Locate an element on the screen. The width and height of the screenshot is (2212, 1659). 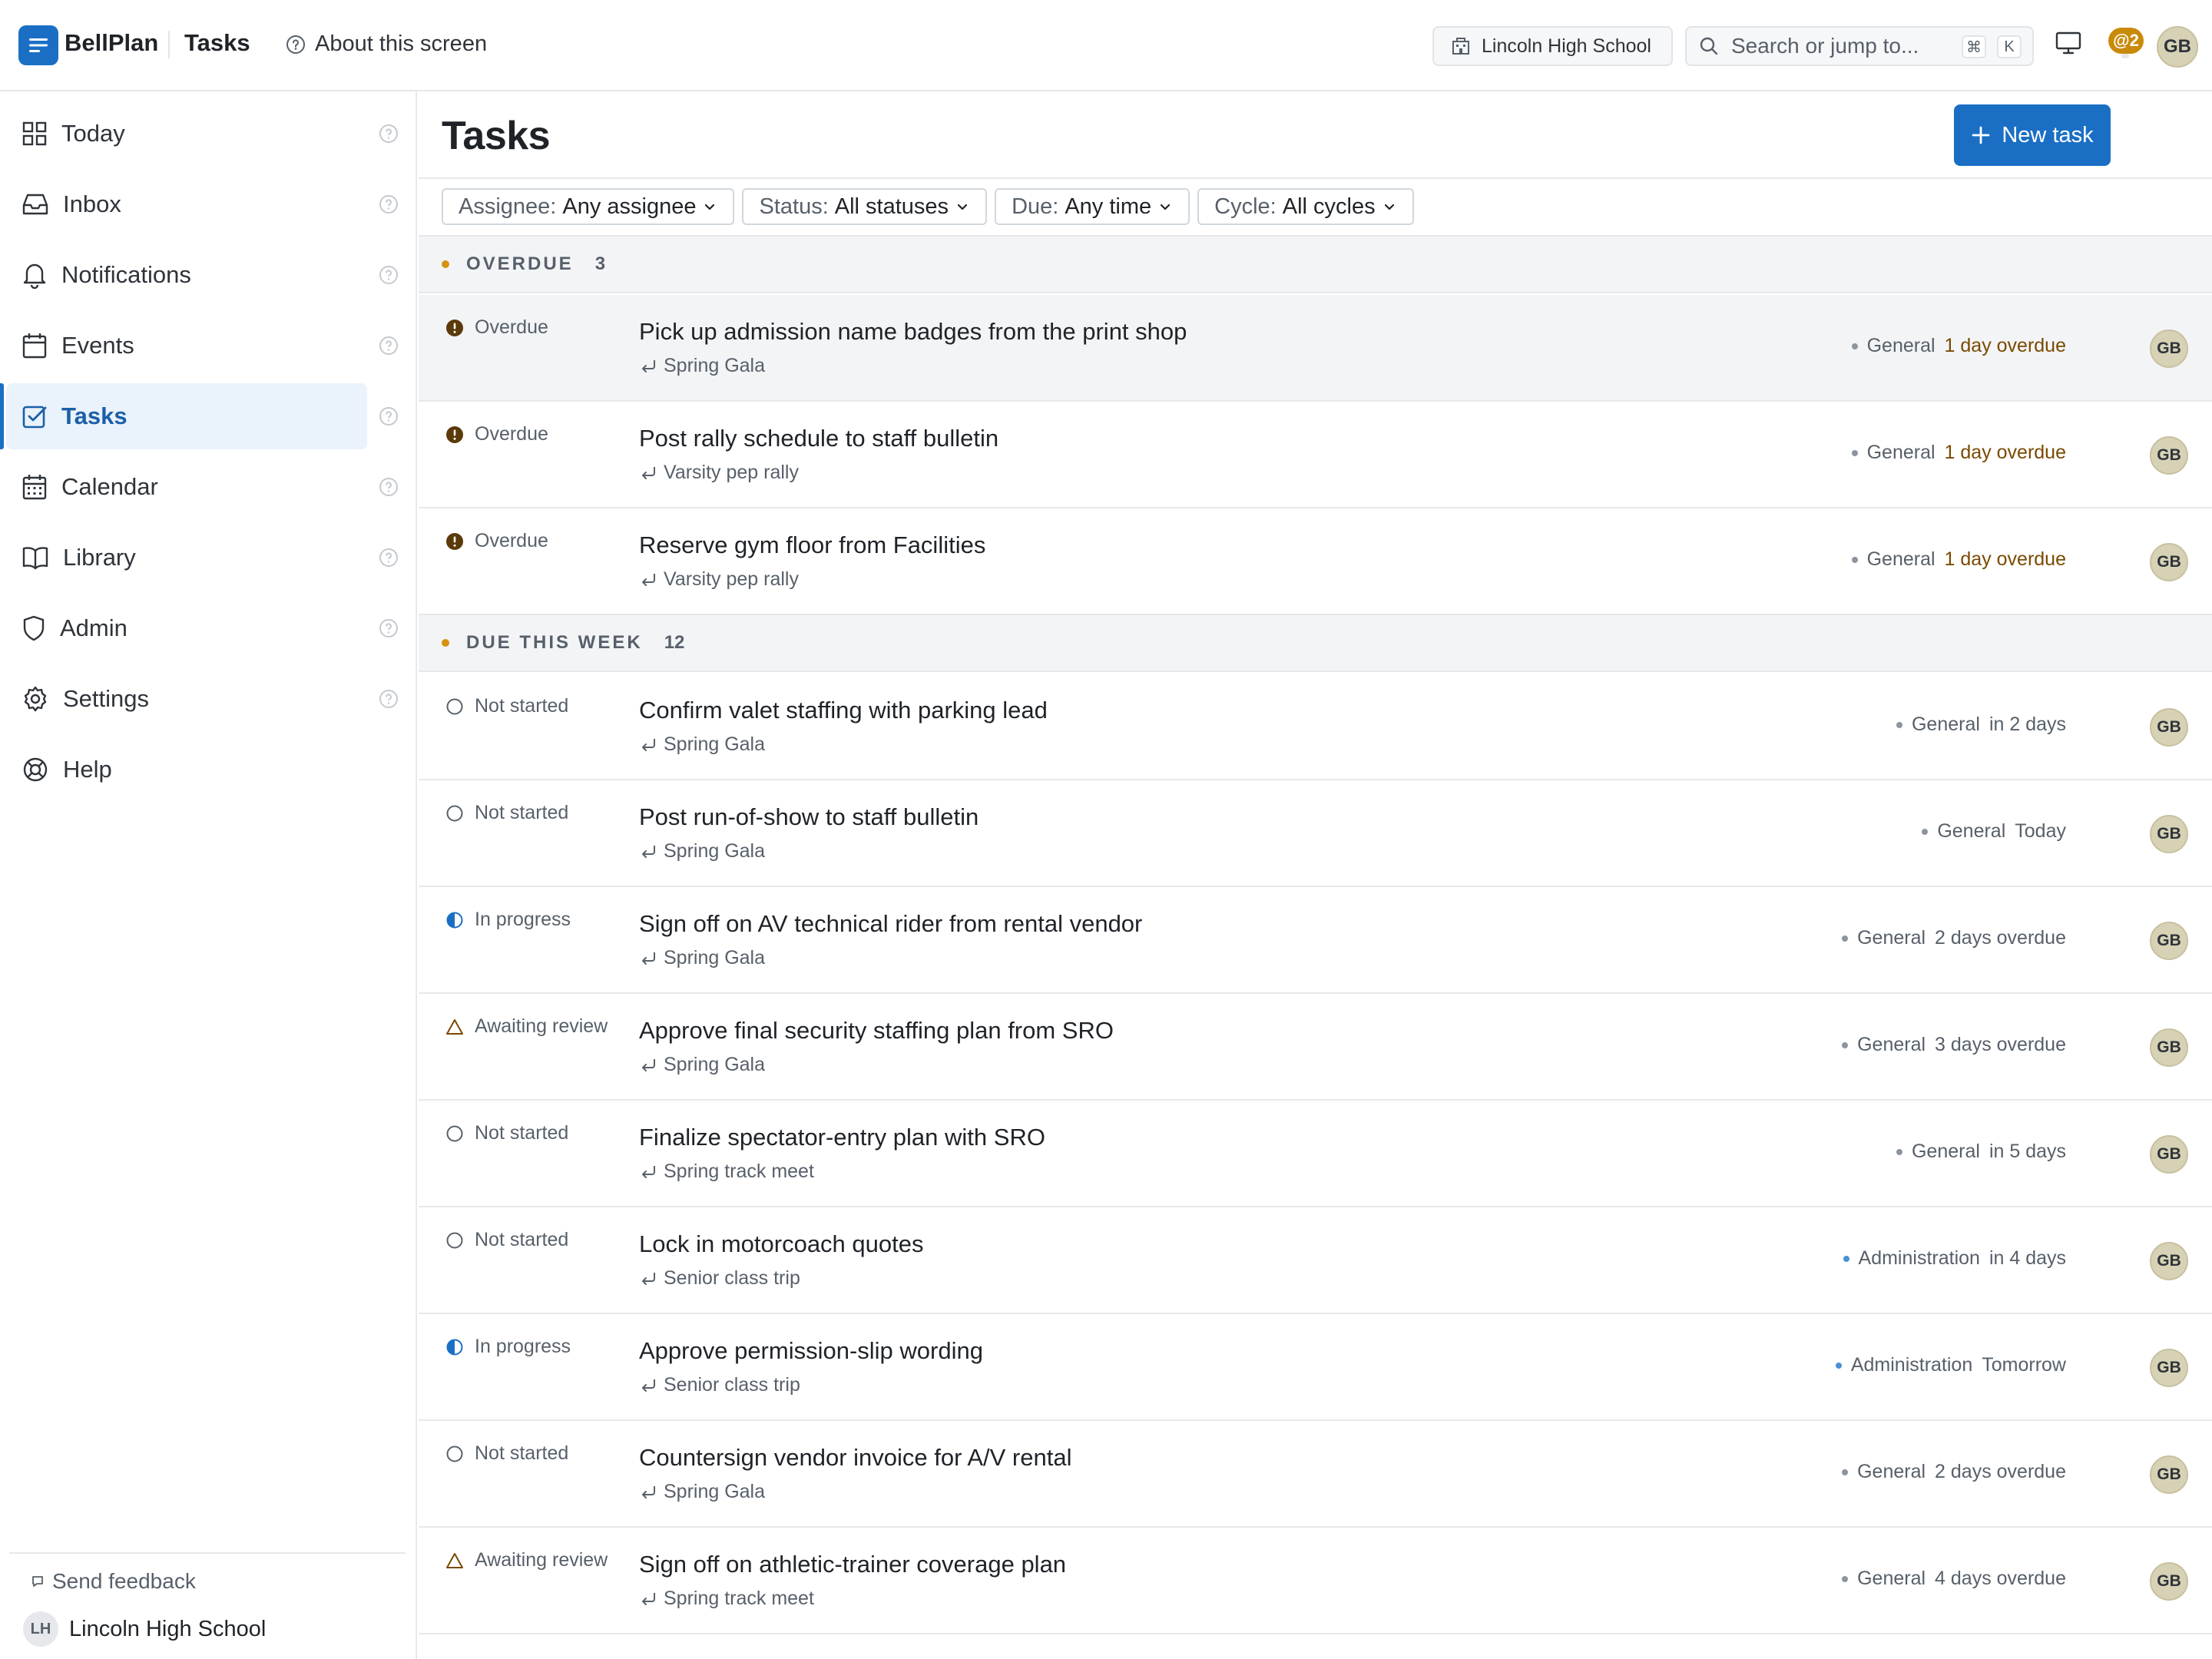
app-logo-icon is located at coordinates (38, 45).